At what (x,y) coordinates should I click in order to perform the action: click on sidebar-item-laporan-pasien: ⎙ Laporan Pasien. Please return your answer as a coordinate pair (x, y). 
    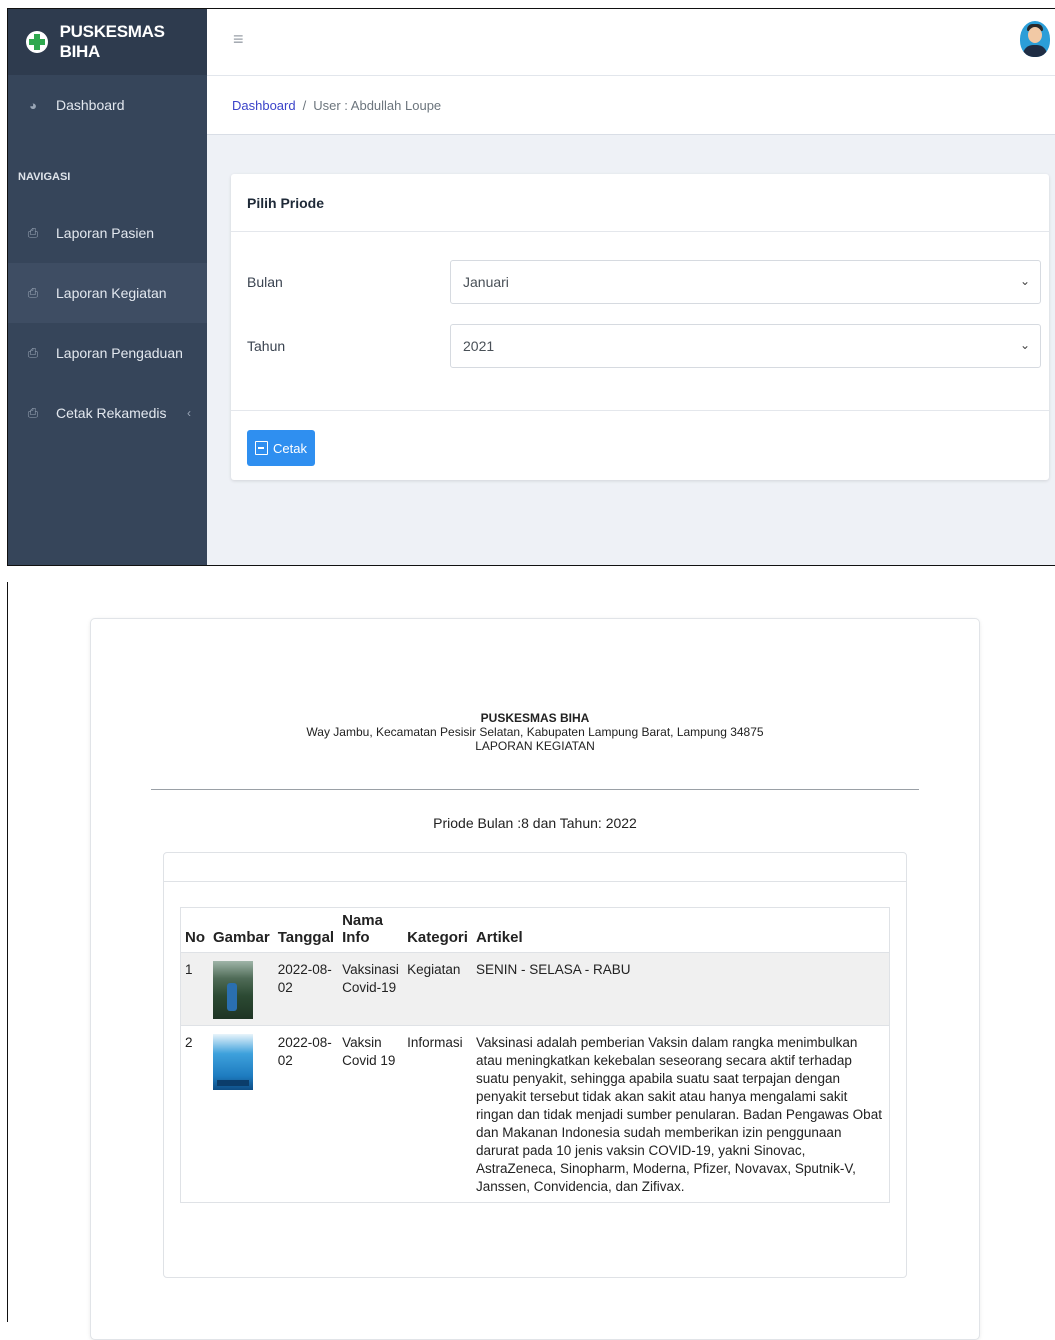
    Looking at the image, I should click on (107, 233).